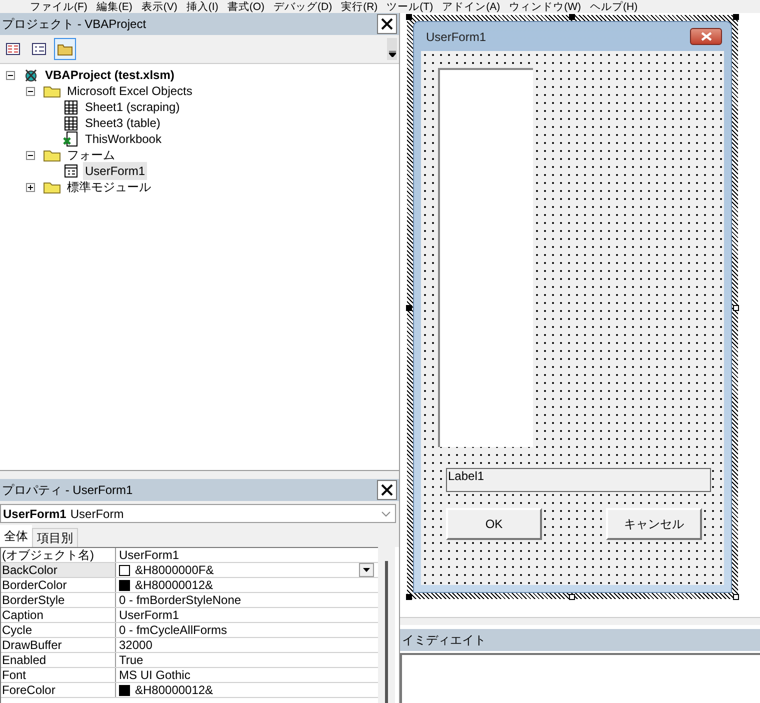 The height and width of the screenshot is (703, 760). Describe the element at coordinates (71, 139) in the screenshot. I see `workbook-icon` at that location.